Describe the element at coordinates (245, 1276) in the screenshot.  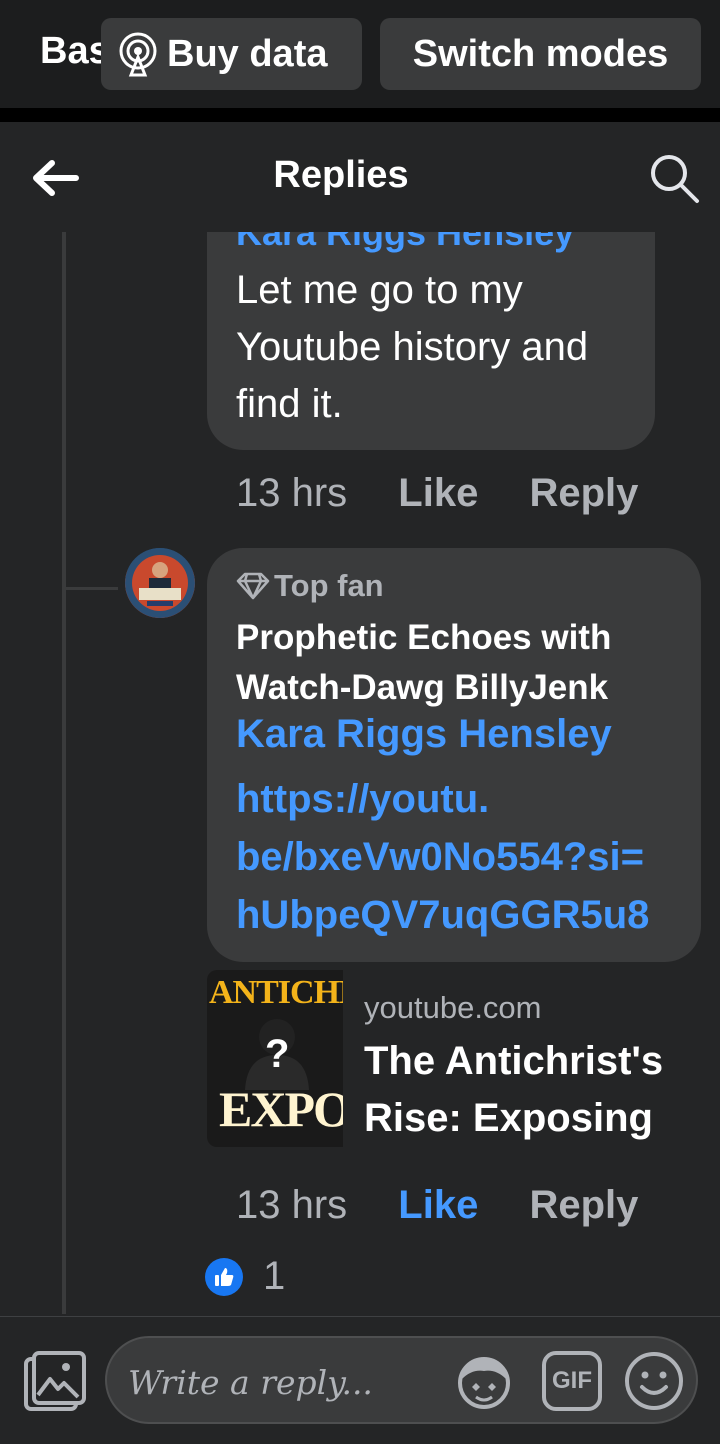
I see `reaction-summary: 1` at that location.